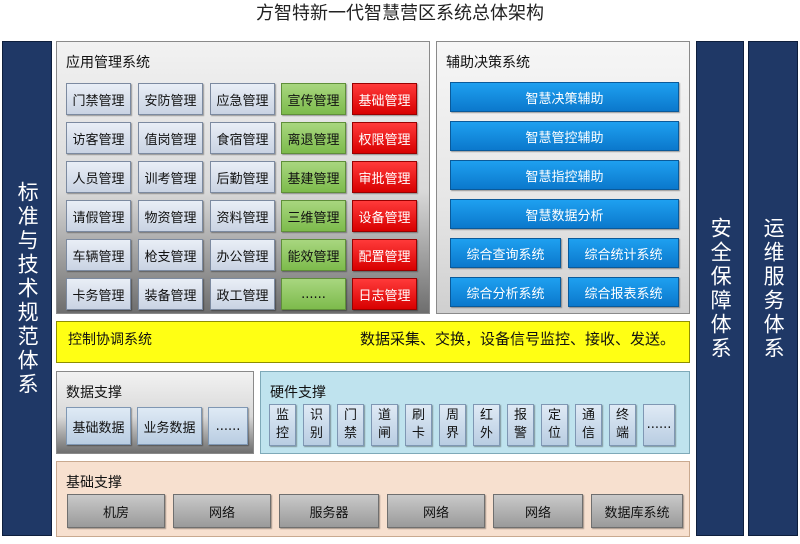  Describe the element at coordinates (384, 415) in the screenshot. I see `hardware-item-char: 道` at that location.